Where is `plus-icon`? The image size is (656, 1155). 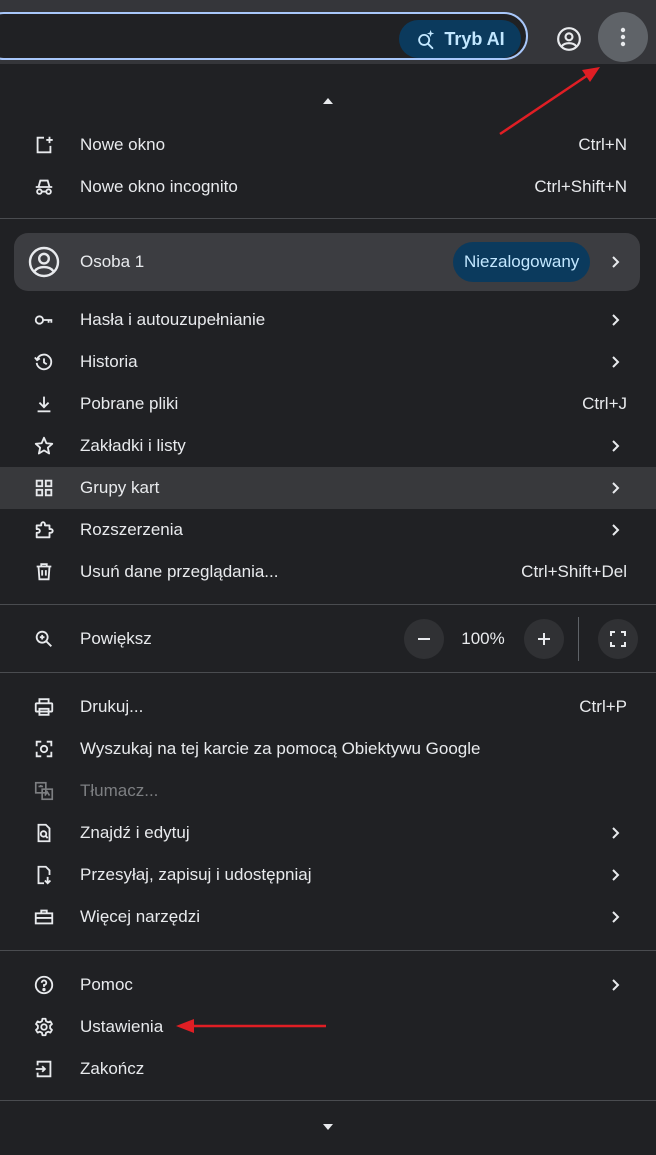 plus-icon is located at coordinates (544, 639).